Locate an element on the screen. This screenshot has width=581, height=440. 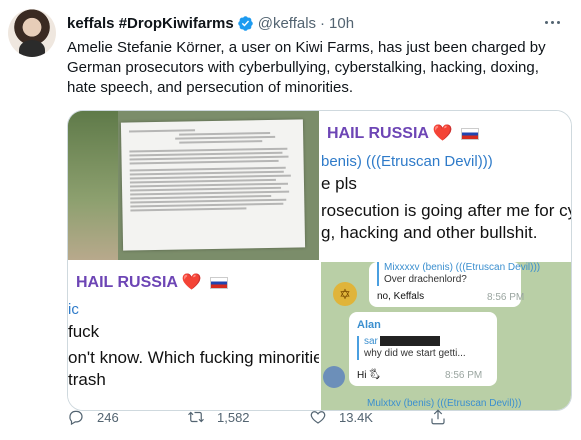
message-line: e pls is located at coordinates (339, 183).